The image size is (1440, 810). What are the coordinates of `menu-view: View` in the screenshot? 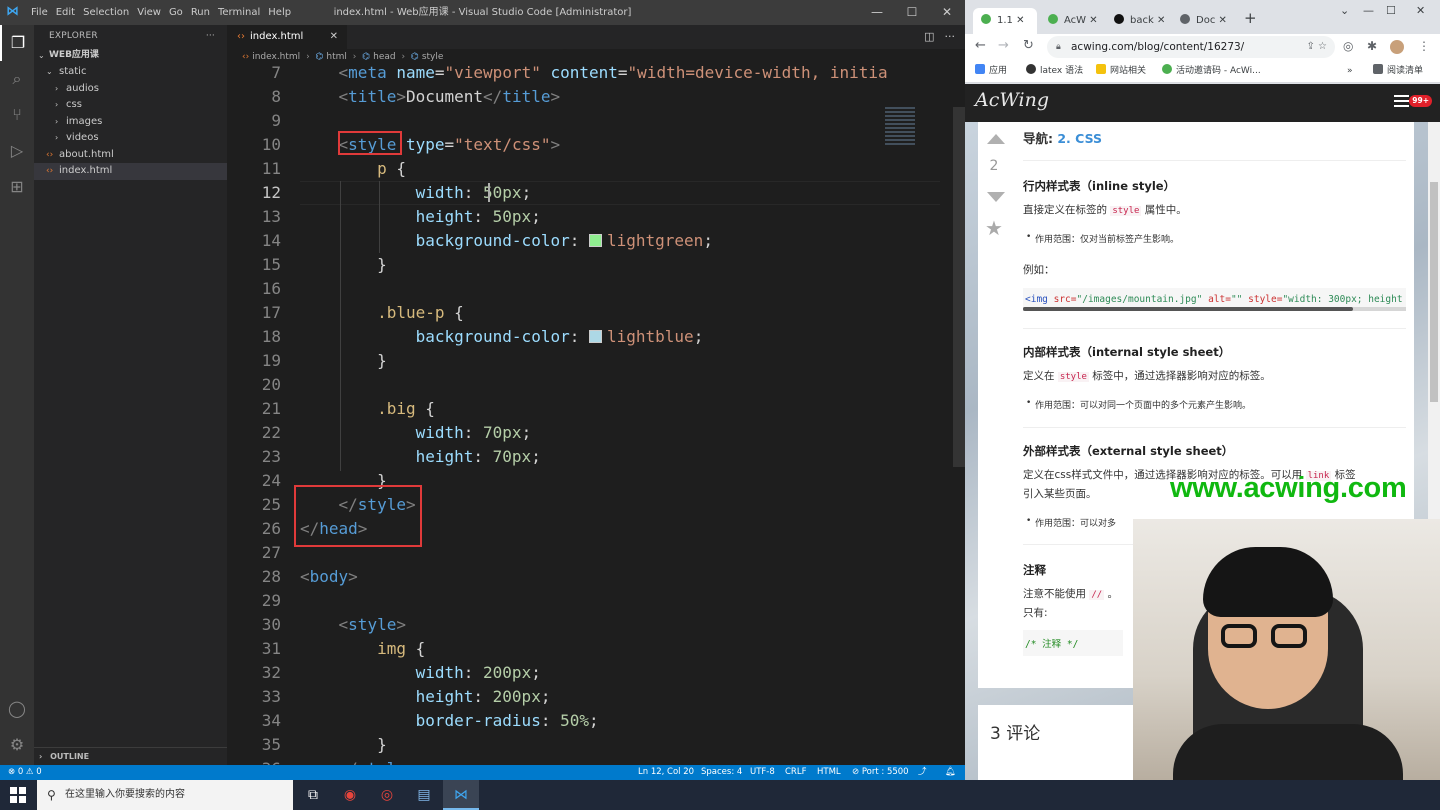 It's located at (152, 12).